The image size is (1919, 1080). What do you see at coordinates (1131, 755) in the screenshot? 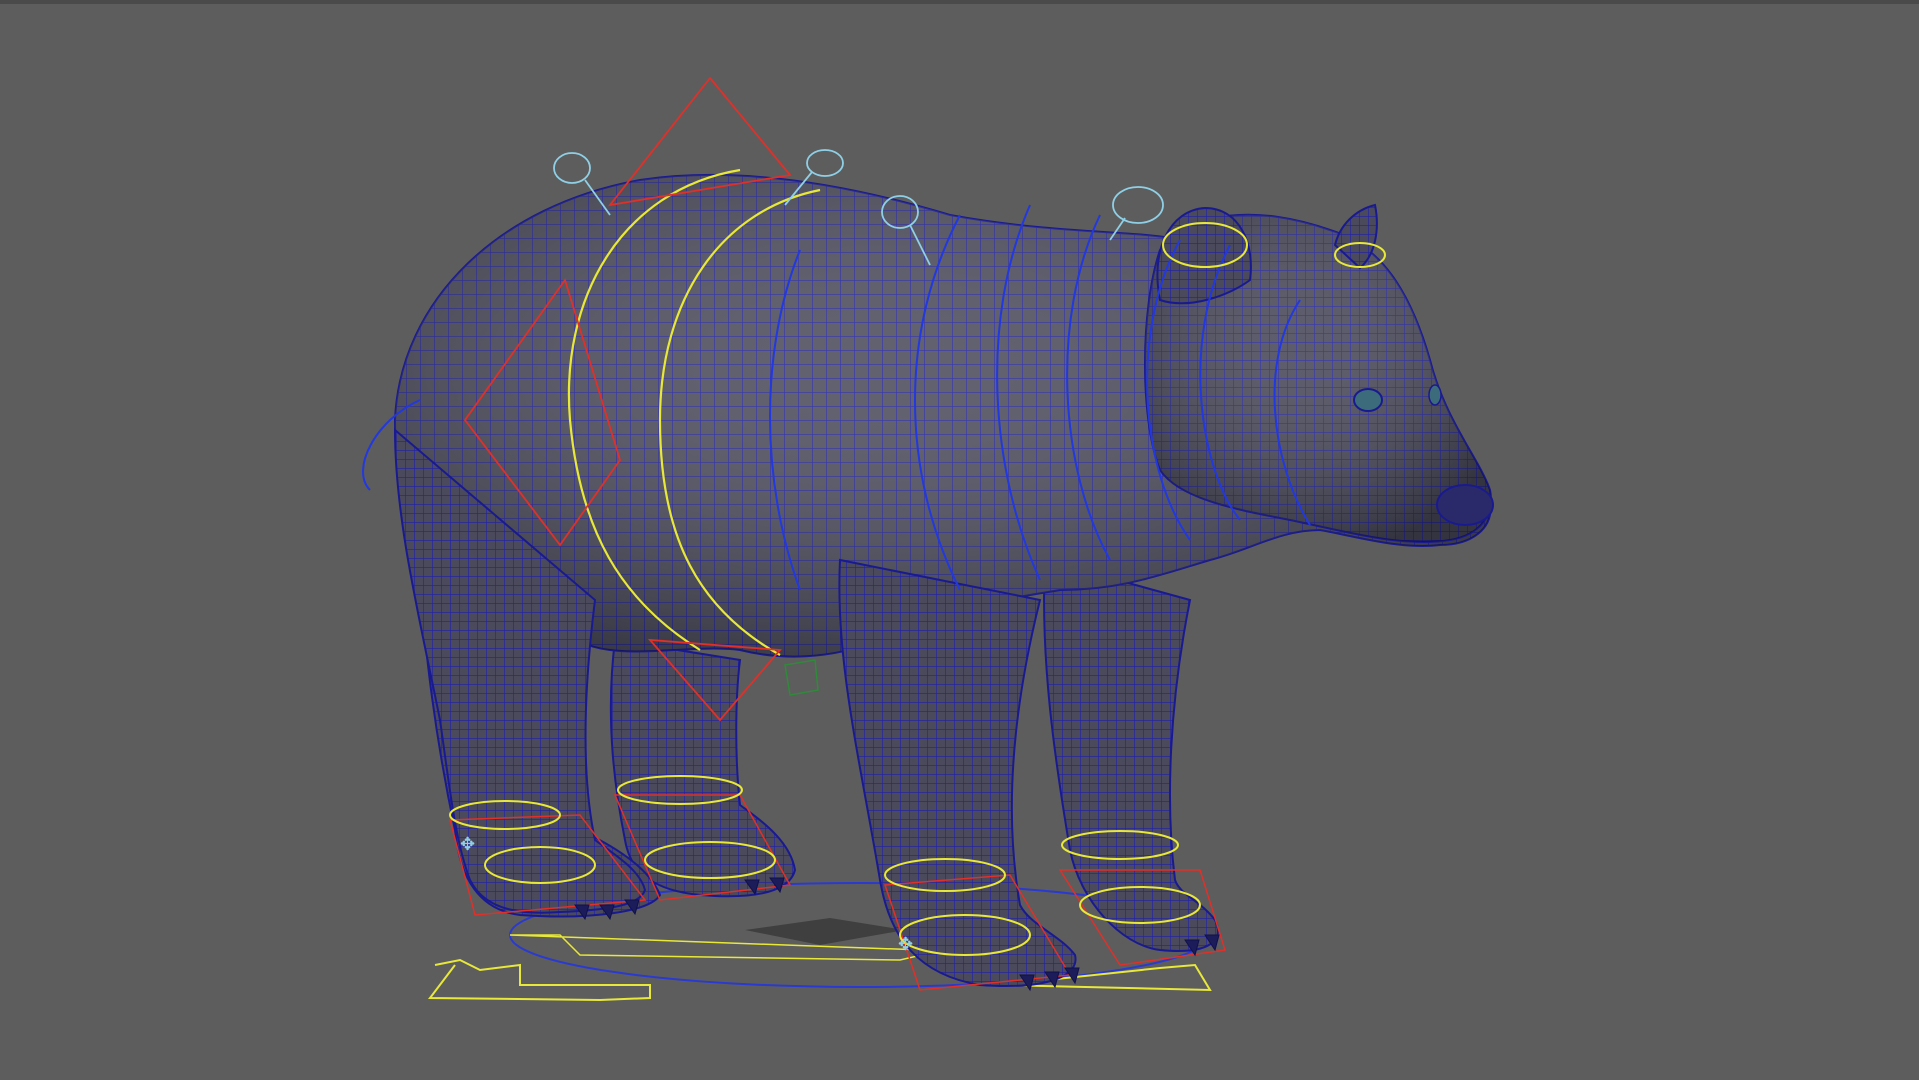
I see `bear-leg-front-far` at bounding box center [1131, 755].